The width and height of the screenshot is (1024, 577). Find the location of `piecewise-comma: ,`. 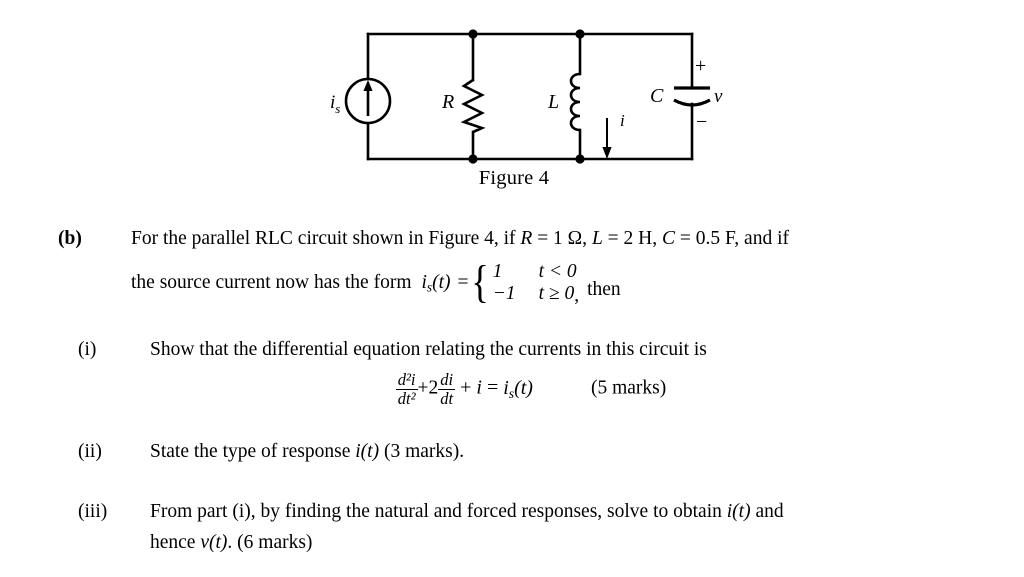

piecewise-comma: , is located at coordinates (577, 296).